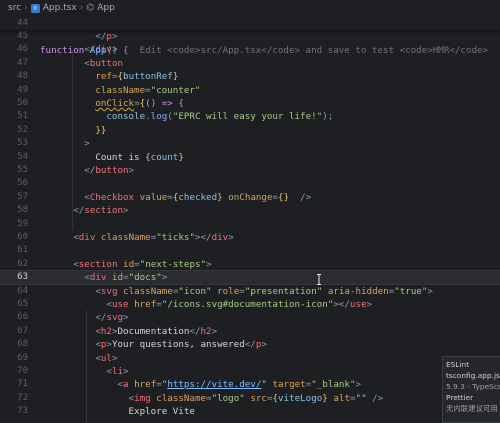  Describe the element at coordinates (112, 103) in the screenshot. I see `code-text: onClick={() => {` at that location.